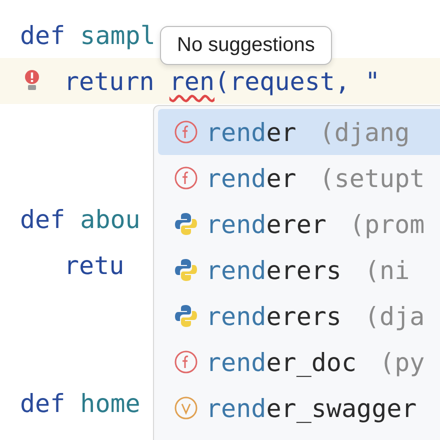  Describe the element at coordinates (364, 132) in the screenshot. I see `completion-detail: (djang` at that location.